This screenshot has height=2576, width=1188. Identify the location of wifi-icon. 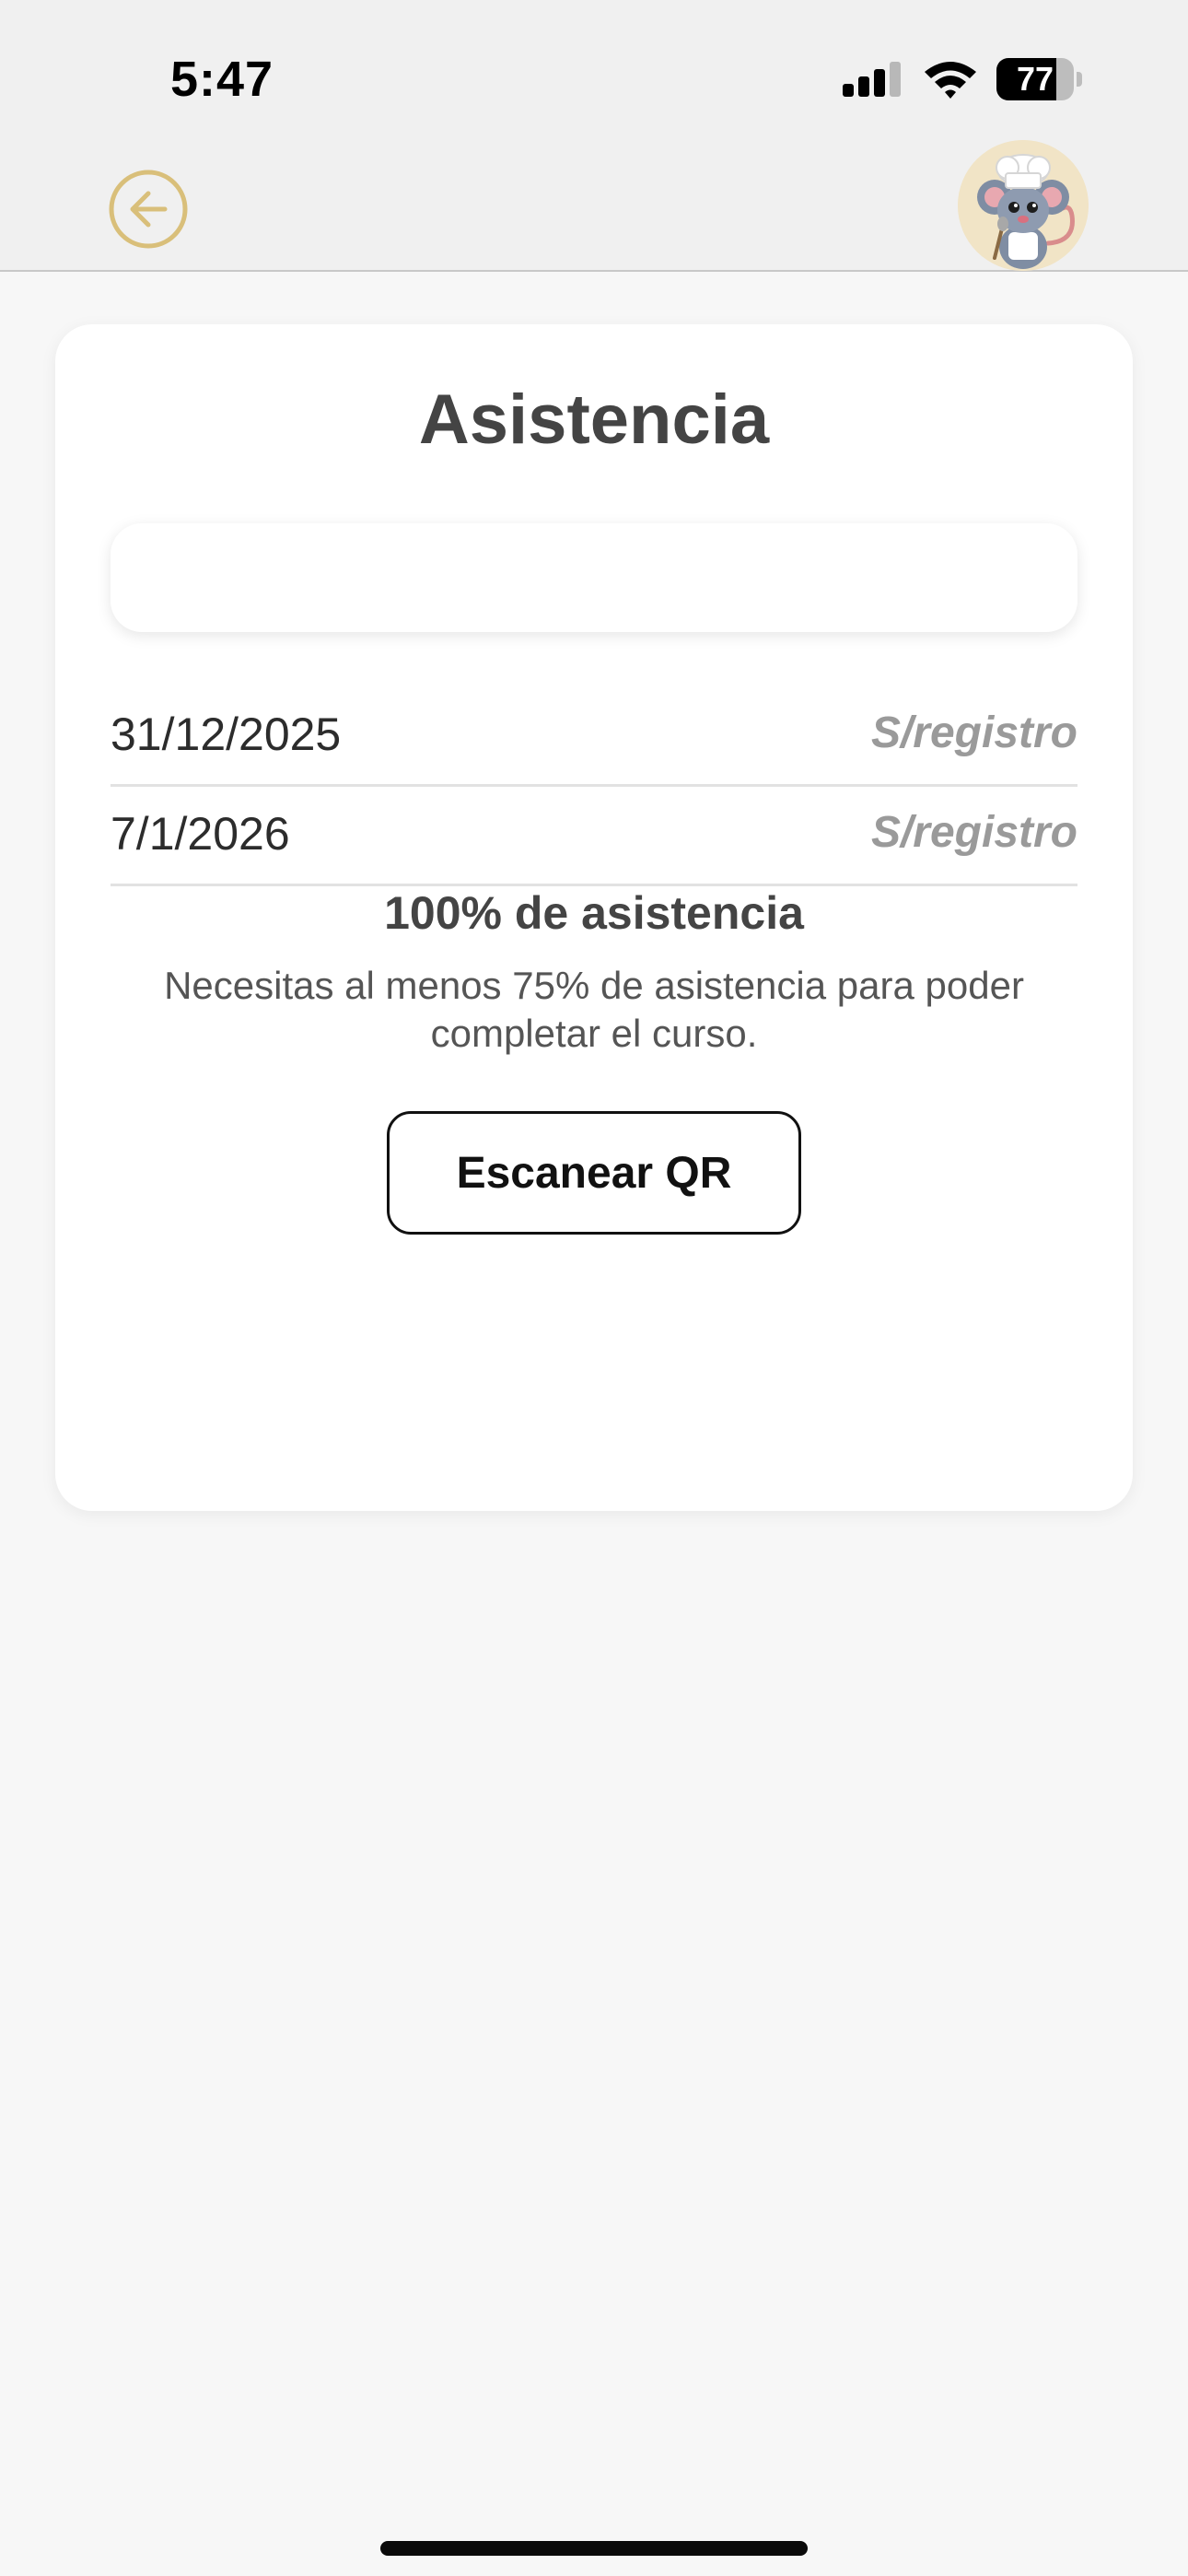
(951, 80).